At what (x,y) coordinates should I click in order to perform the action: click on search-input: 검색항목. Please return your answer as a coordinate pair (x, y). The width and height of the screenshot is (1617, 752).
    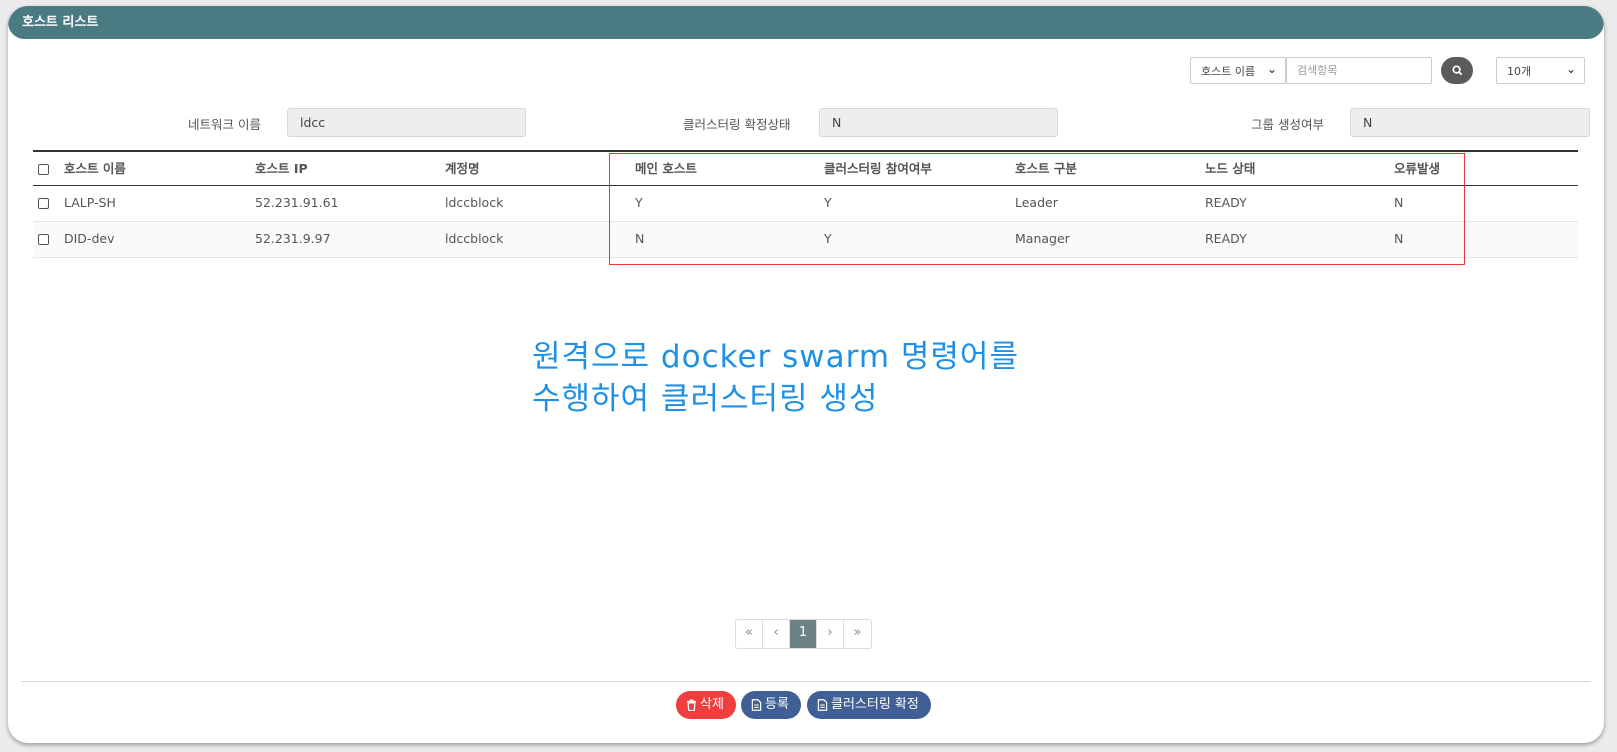
    Looking at the image, I should click on (1359, 70).